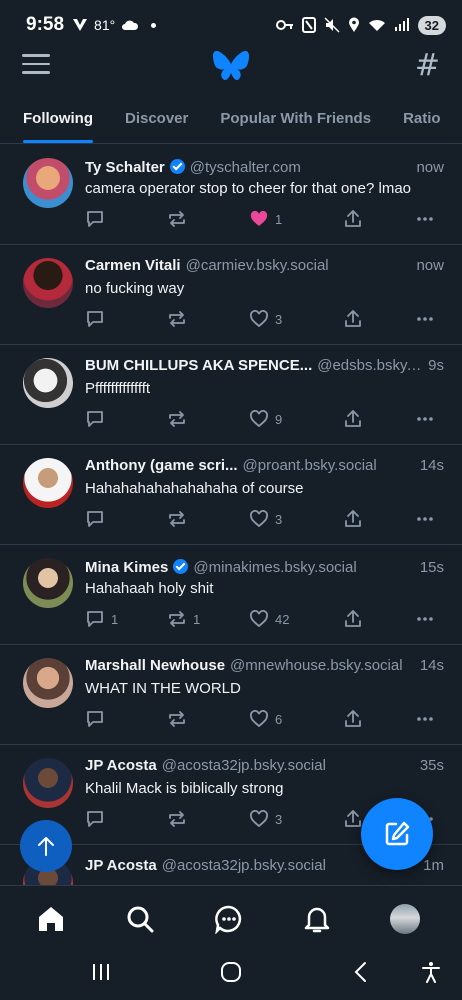  Describe the element at coordinates (328, 465) in the screenshot. I see `author-handle: @proant.bsky.social` at that location.